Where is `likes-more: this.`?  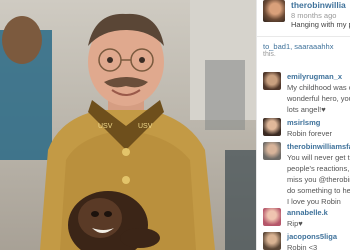
likes-more: this. is located at coordinates (269, 54).